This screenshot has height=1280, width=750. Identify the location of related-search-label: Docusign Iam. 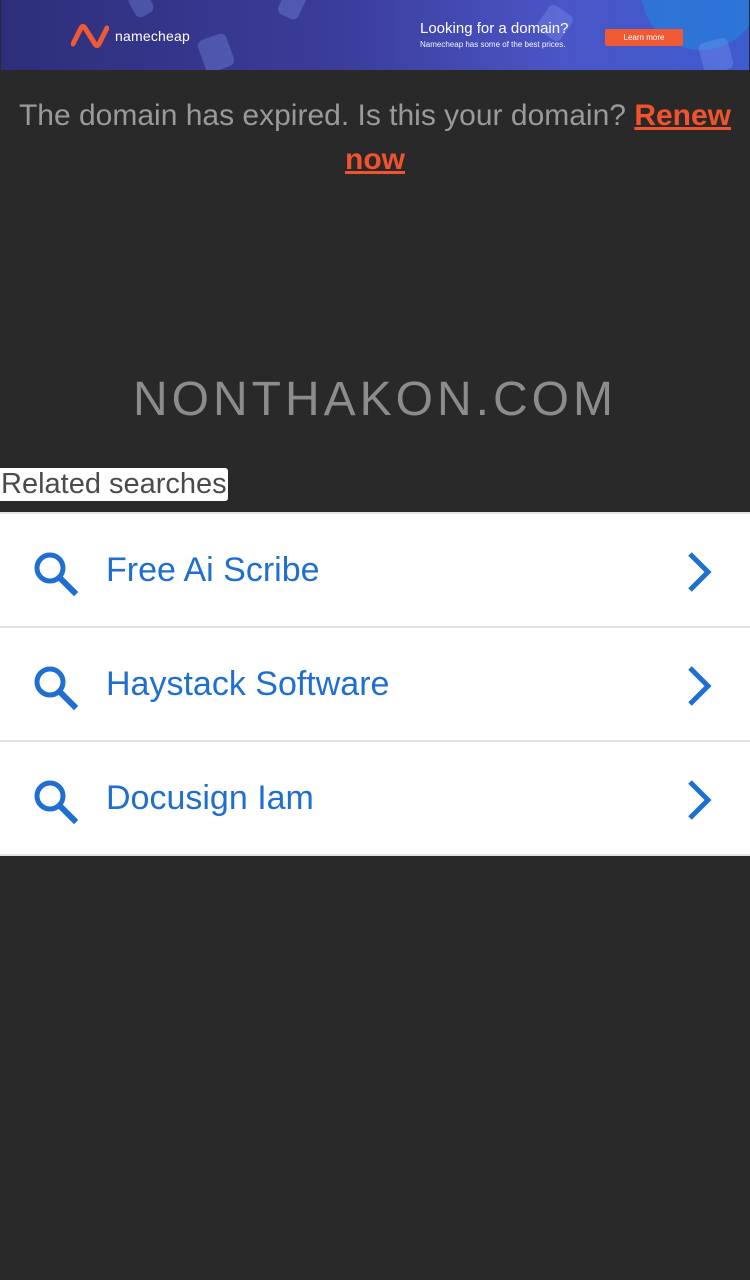
(210, 798).